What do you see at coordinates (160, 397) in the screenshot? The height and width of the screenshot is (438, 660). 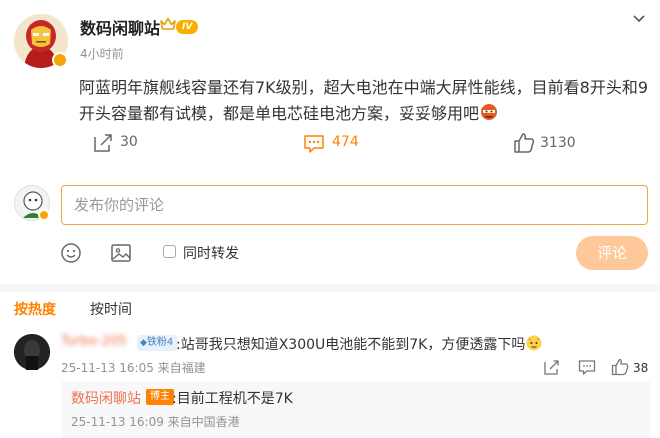 I see `author-badge: 博主` at bounding box center [160, 397].